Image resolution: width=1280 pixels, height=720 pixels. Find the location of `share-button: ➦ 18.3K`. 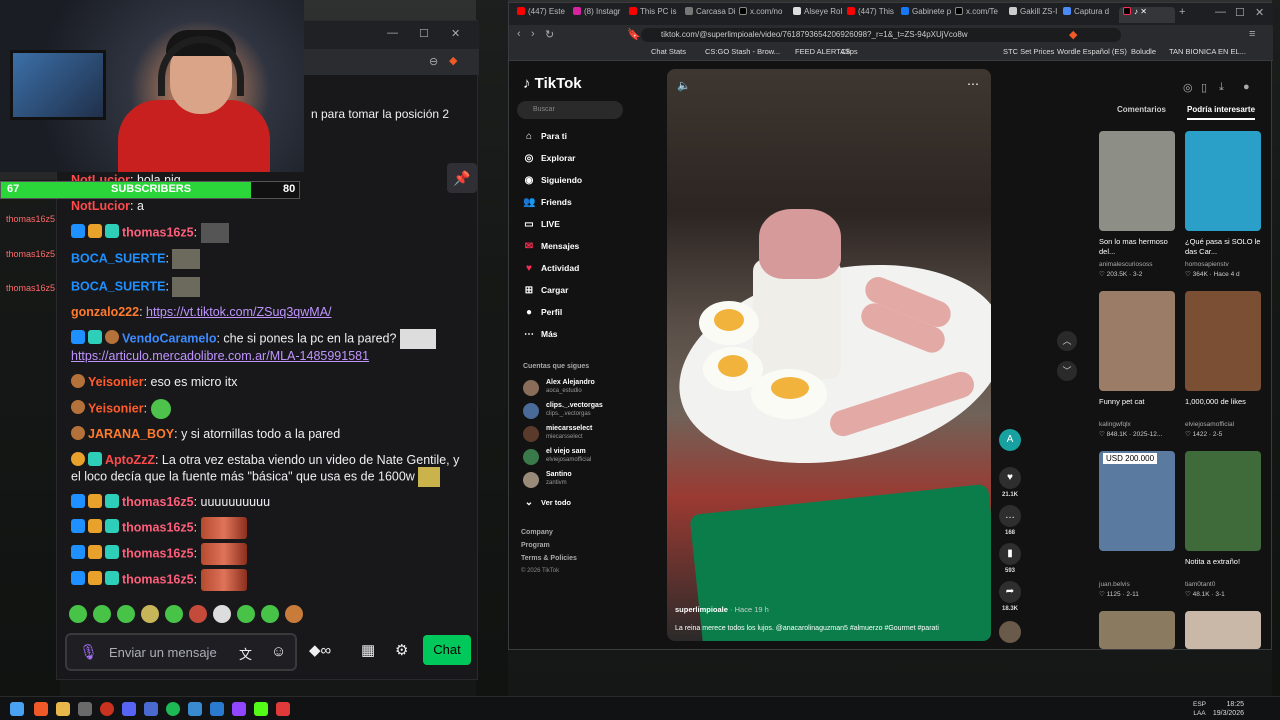

share-button: ➦ 18.3K is located at coordinates (1010, 596).